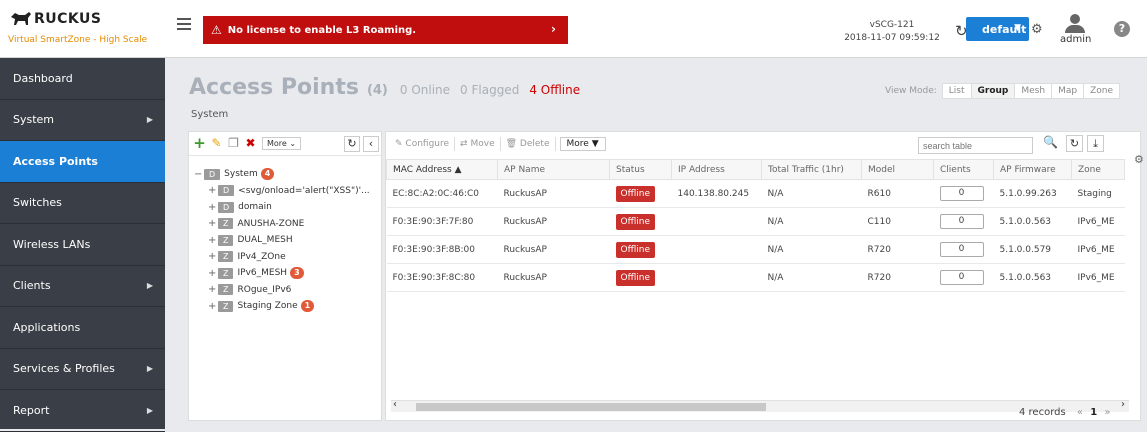 This screenshot has width=1147, height=432. I want to click on tree-node: + Z IPv4_ZOne, so click(286, 257).